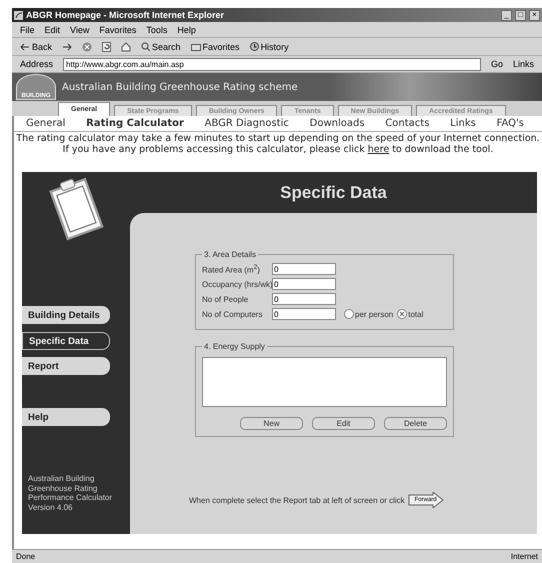  Describe the element at coordinates (157, 29) in the screenshot. I see `menu-item: Tools` at that location.